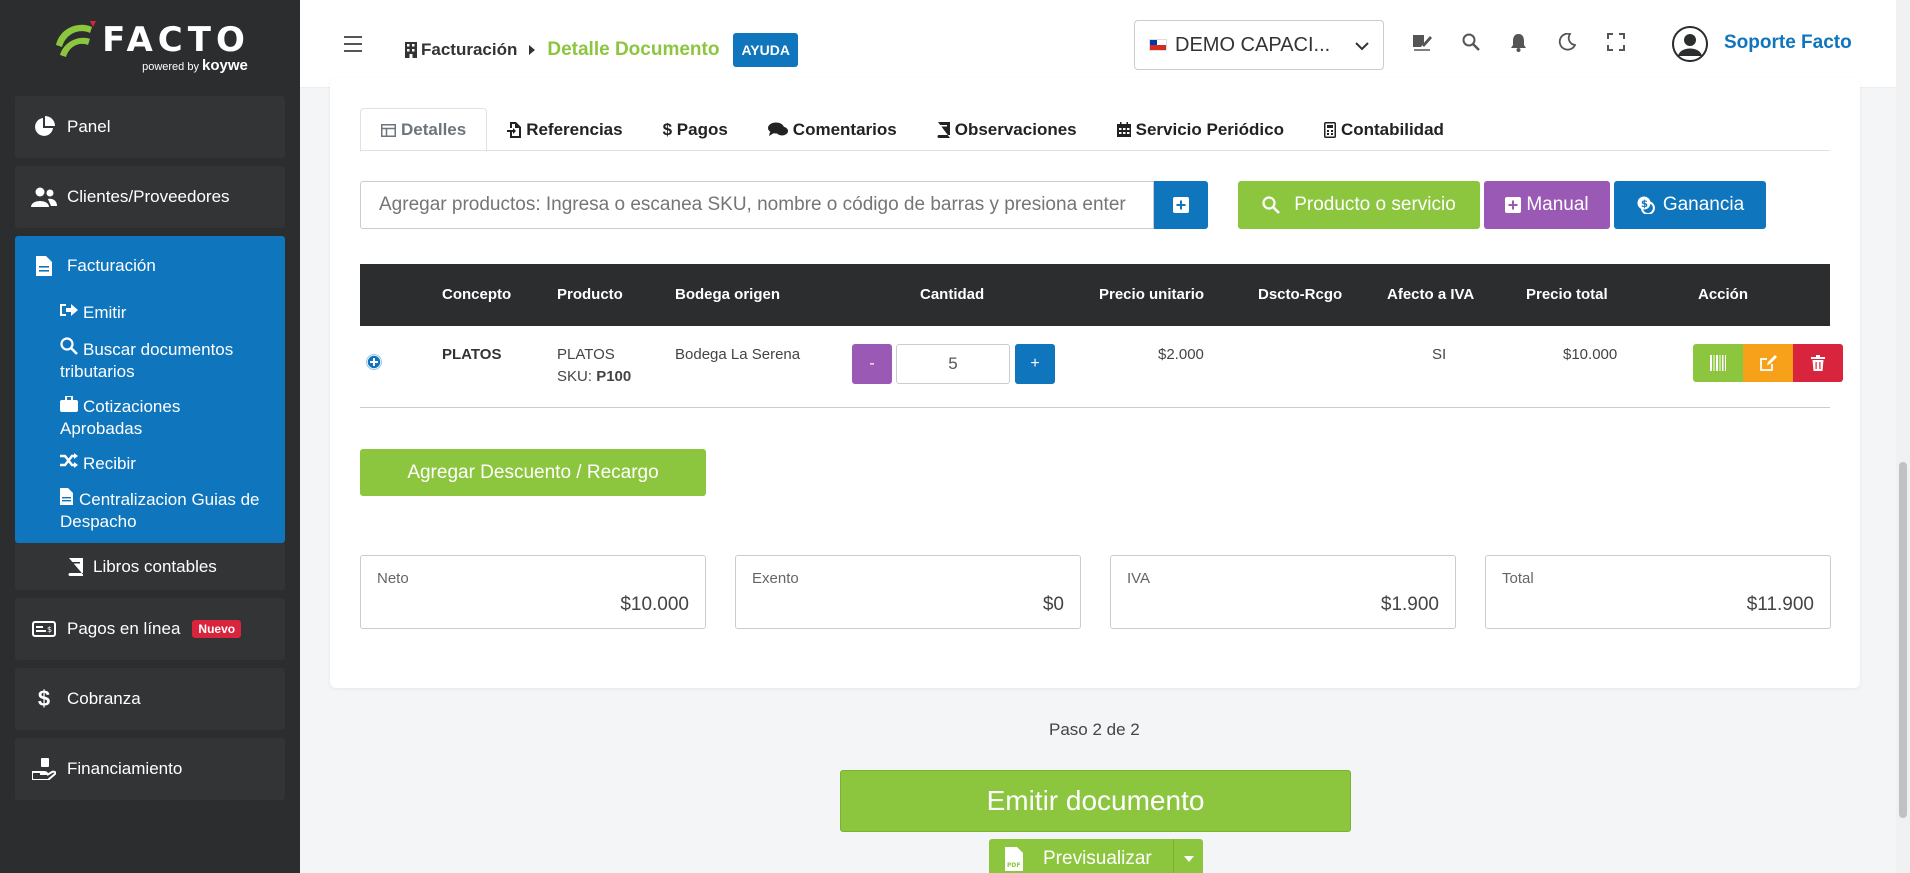  I want to click on tab-comentarios: Comentarios, so click(832, 129).